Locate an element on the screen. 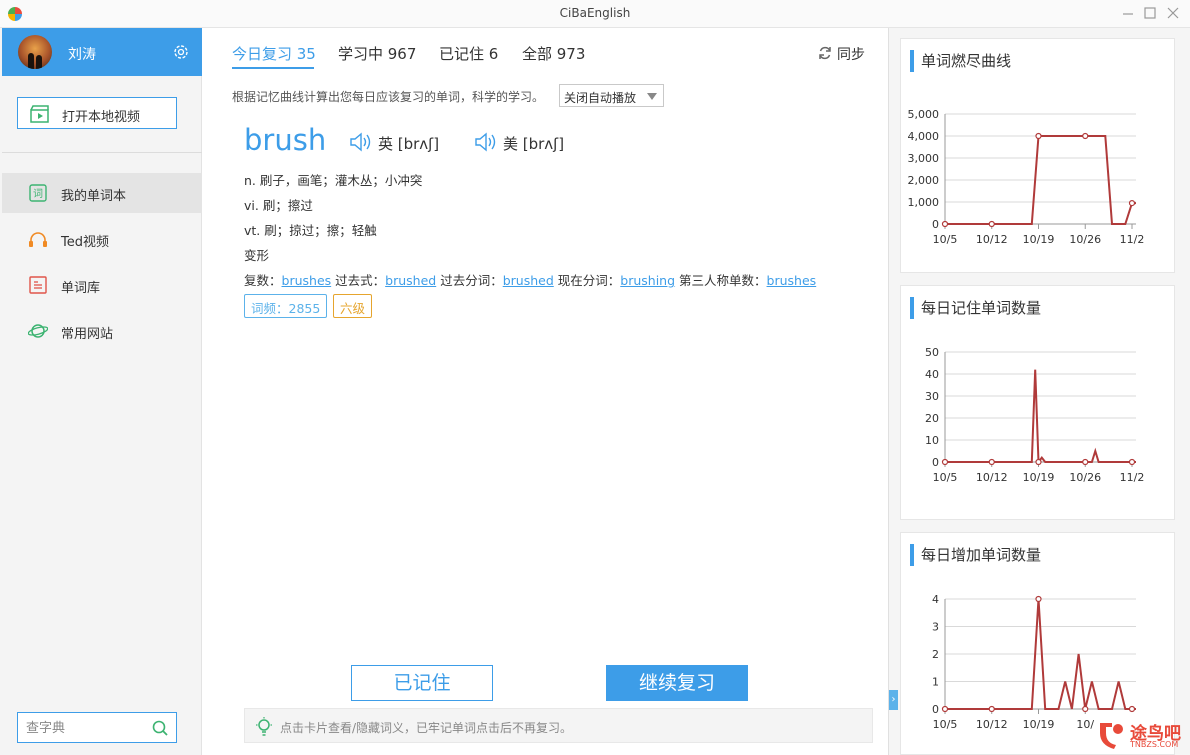 This screenshot has width=1190, height=755. y-tick-label: 20 is located at coordinates (932, 418).